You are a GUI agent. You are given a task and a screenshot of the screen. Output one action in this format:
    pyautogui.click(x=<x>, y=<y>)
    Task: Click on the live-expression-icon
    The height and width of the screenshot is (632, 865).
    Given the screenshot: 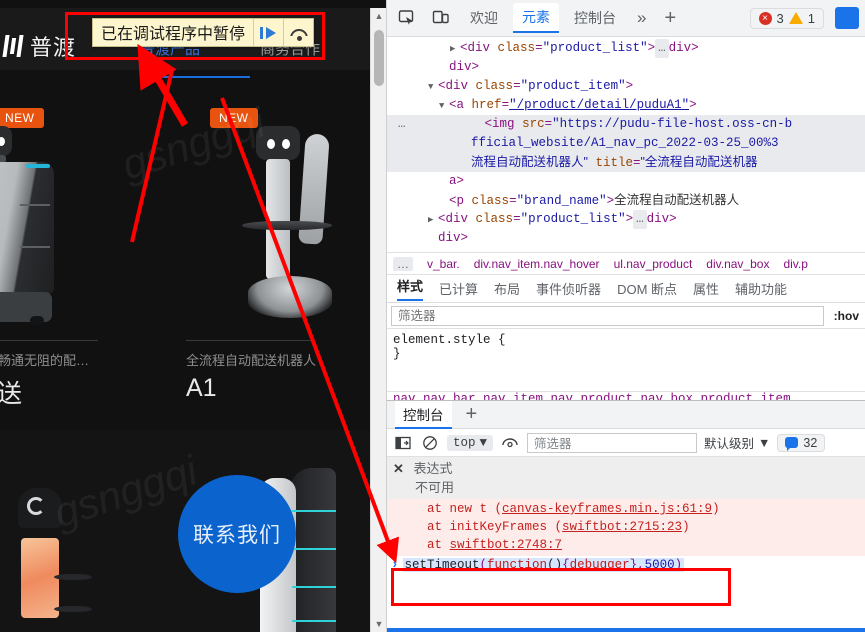 What is the action you would take?
    pyautogui.click(x=510, y=443)
    